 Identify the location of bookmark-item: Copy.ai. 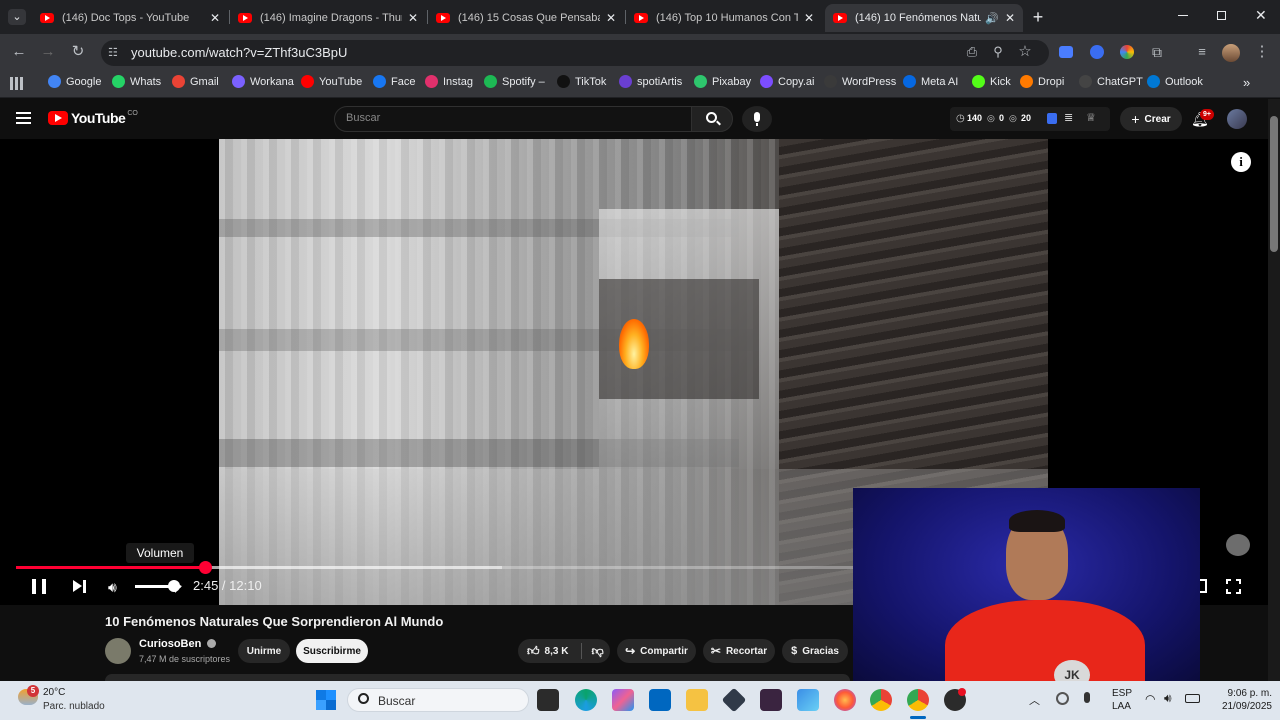
(787, 81).